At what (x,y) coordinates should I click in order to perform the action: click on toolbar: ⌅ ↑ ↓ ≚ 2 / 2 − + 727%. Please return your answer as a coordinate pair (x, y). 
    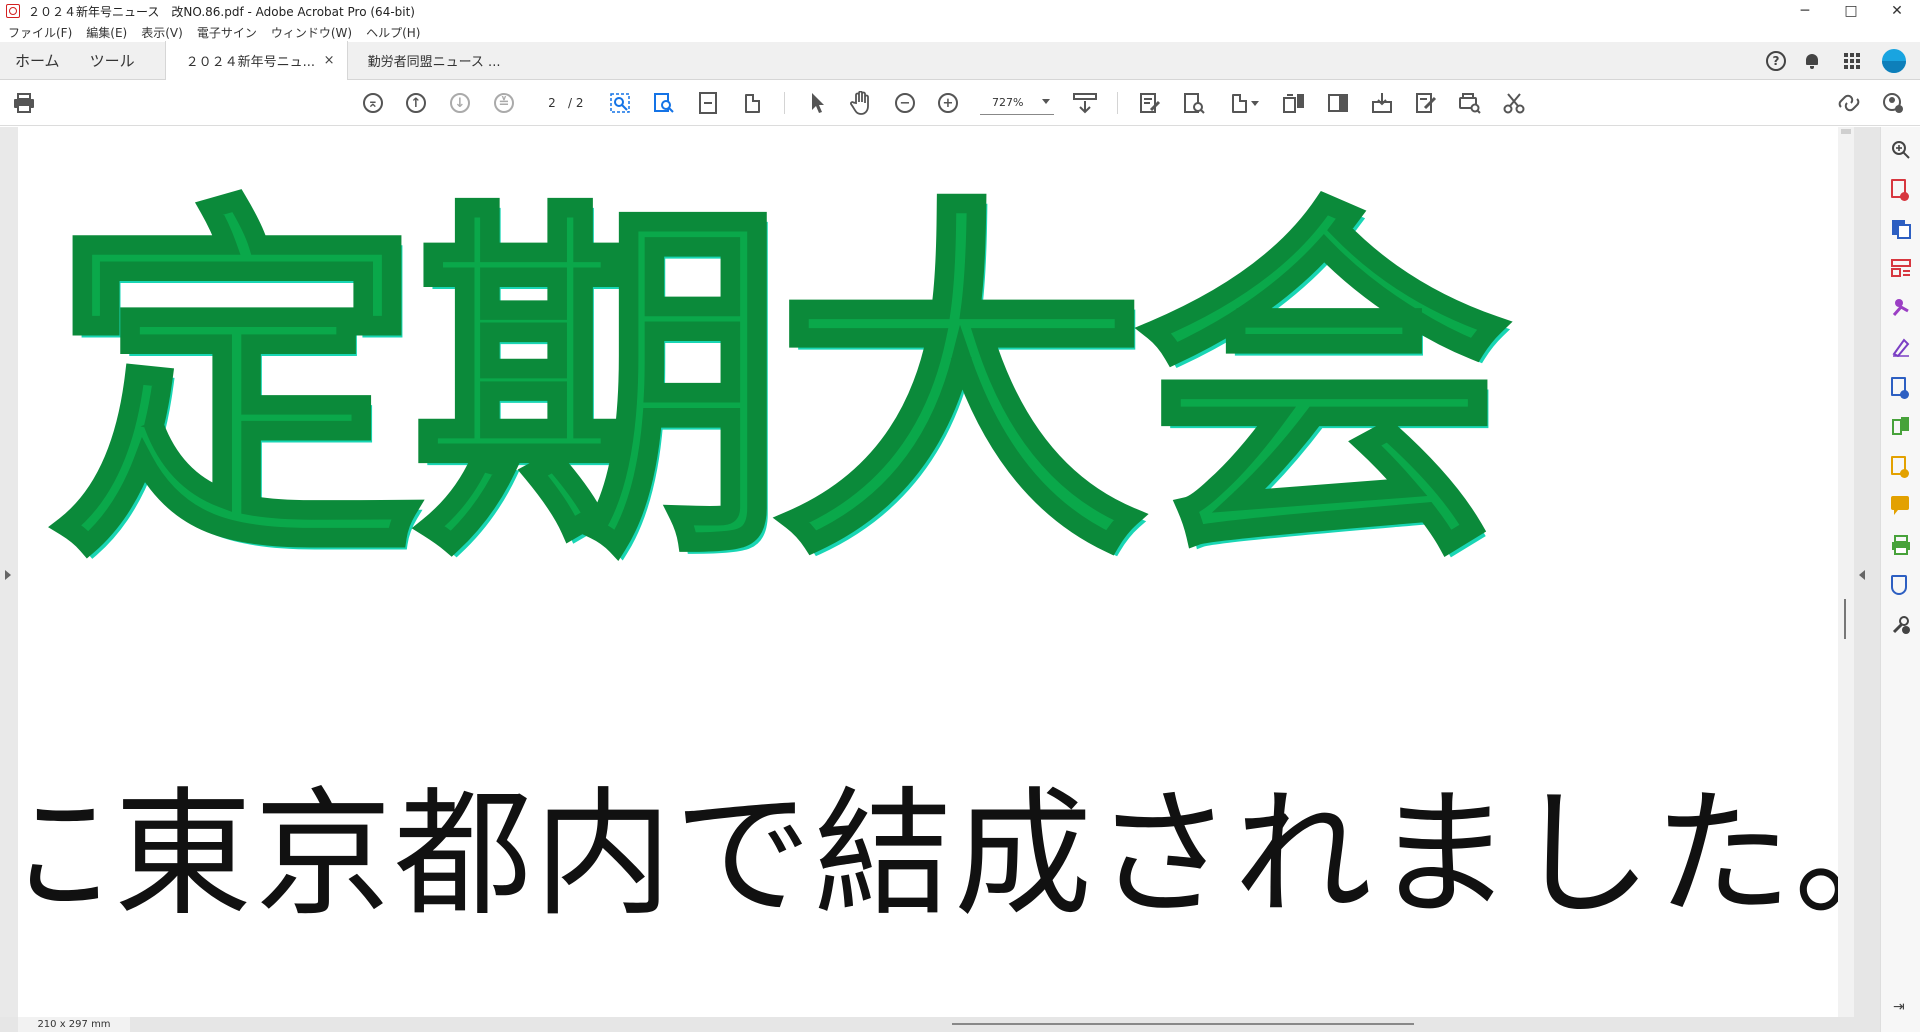
    Looking at the image, I should click on (960, 103).